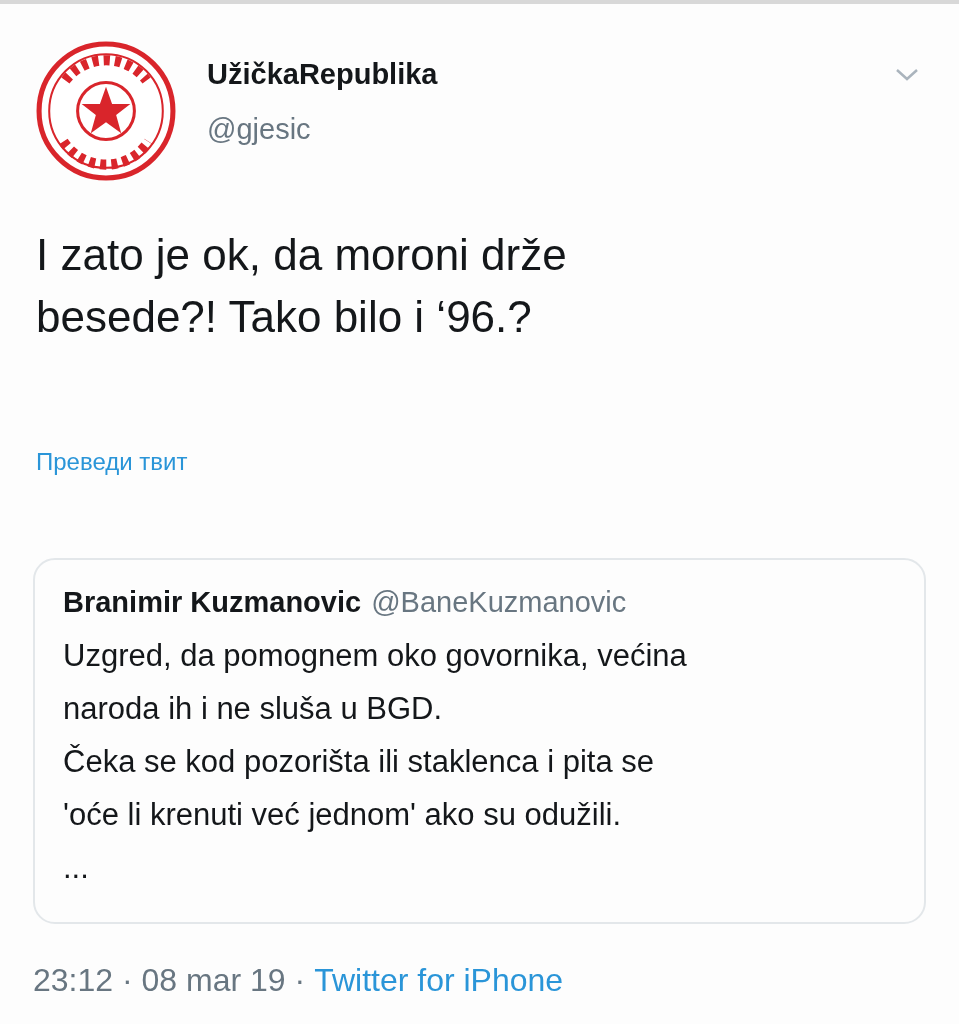  What do you see at coordinates (169, 980) in the screenshot?
I see `timestamp: 23:12 · 08 mar 19 ·` at bounding box center [169, 980].